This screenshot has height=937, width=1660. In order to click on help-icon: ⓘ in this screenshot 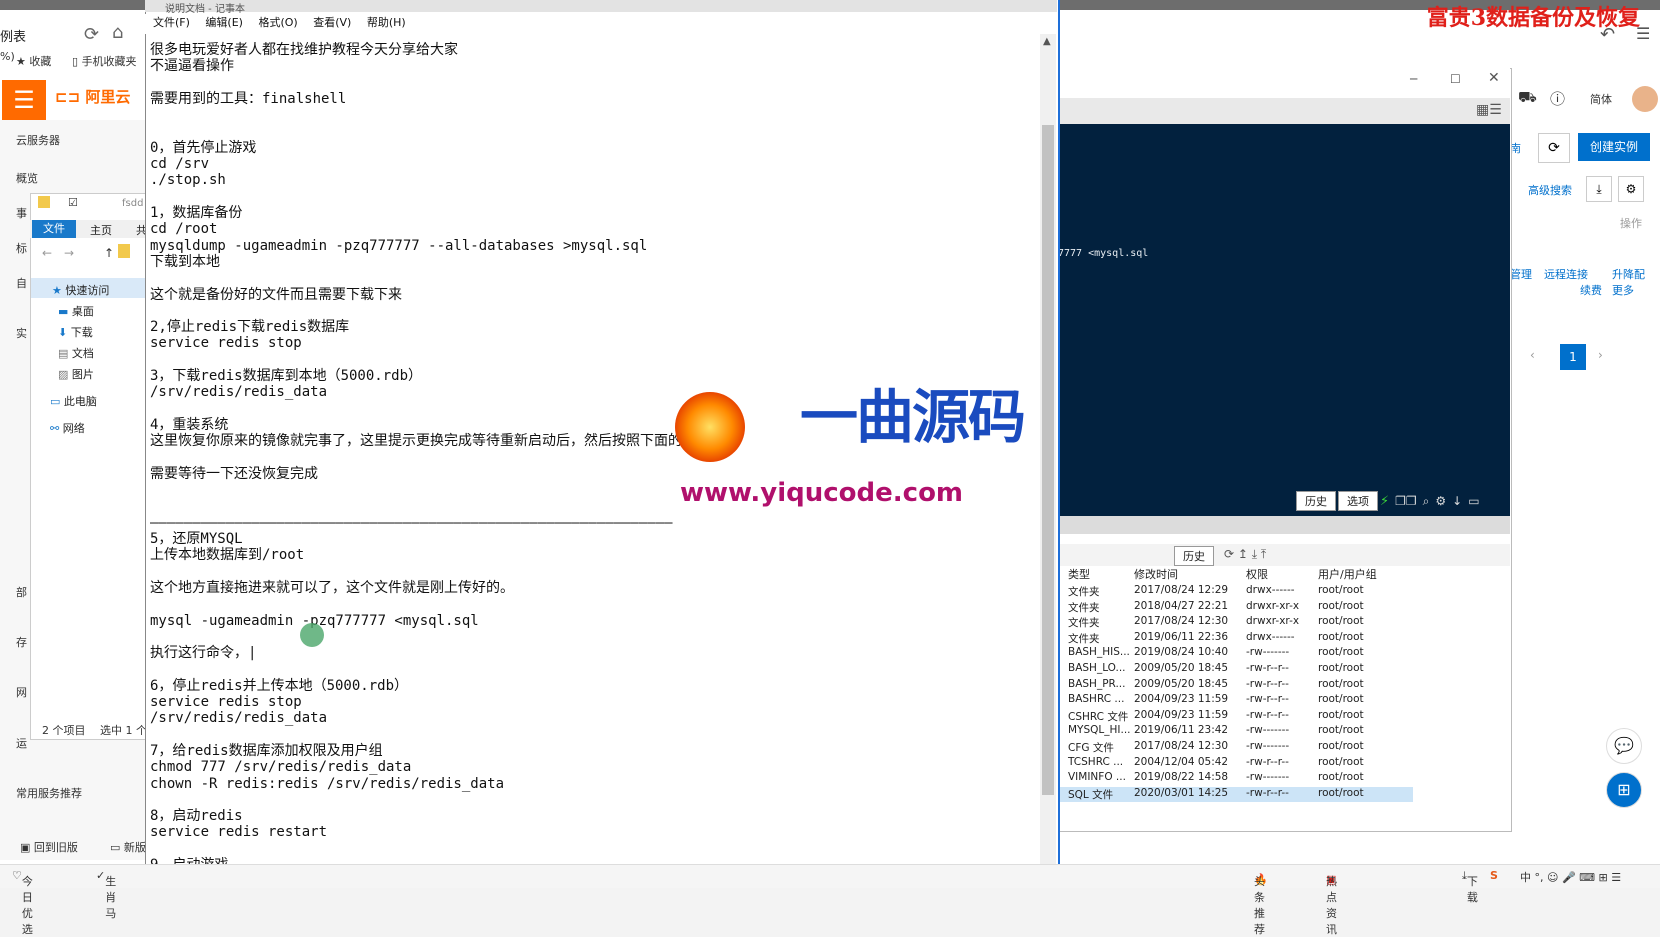, I will do `click(1557, 98)`.